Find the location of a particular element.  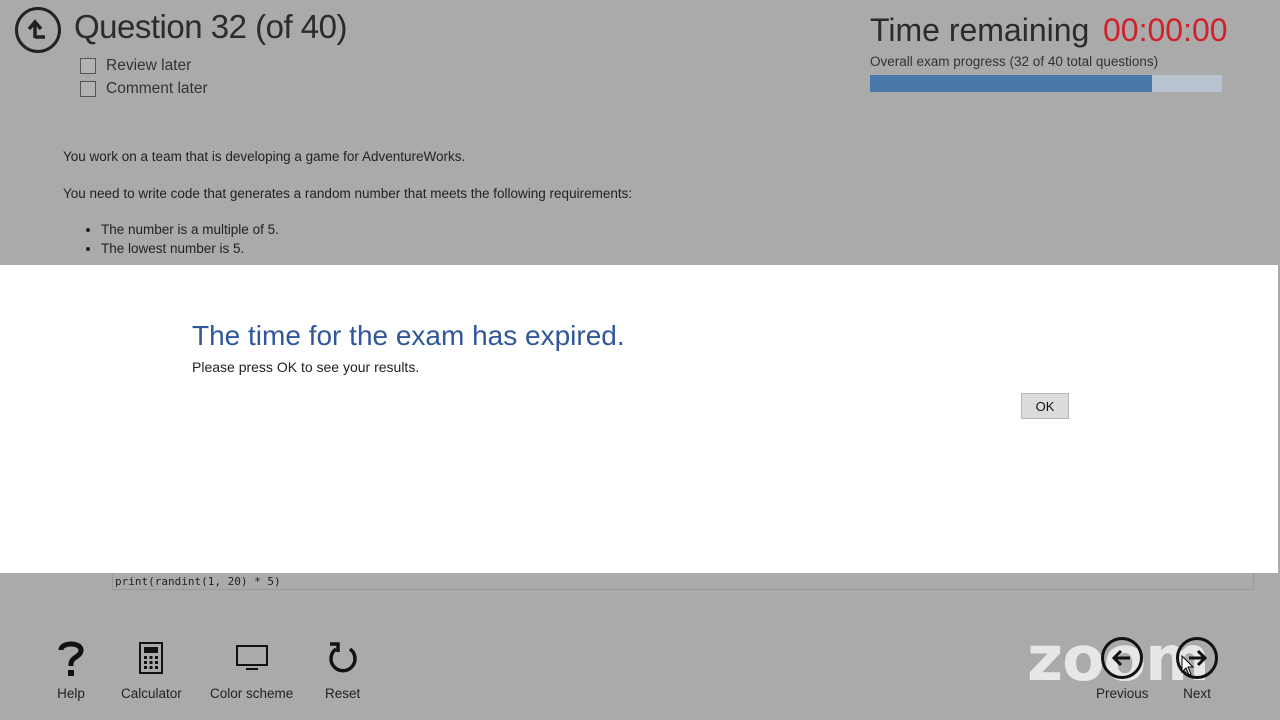

question-title: Question 32 (of 40) is located at coordinates (211, 26).